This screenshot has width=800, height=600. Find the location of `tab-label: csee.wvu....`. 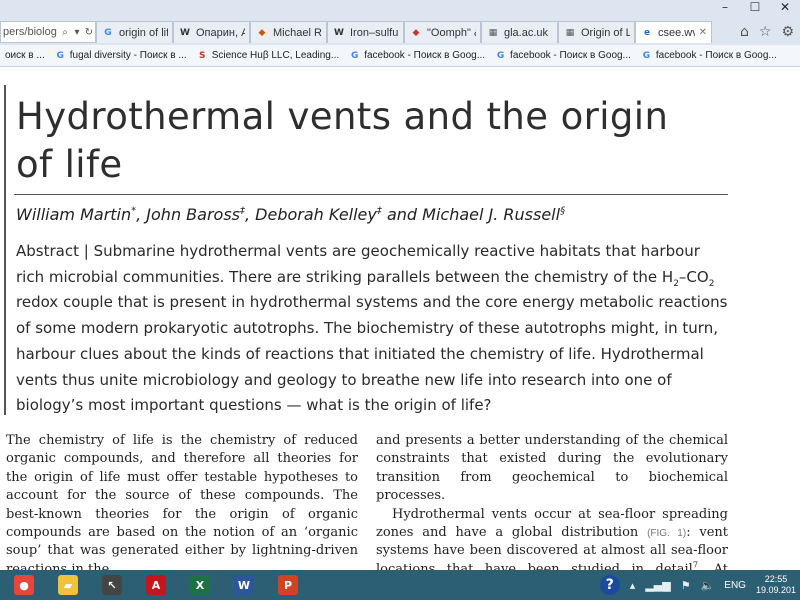

tab-label: csee.wvu.... is located at coordinates (676, 32).